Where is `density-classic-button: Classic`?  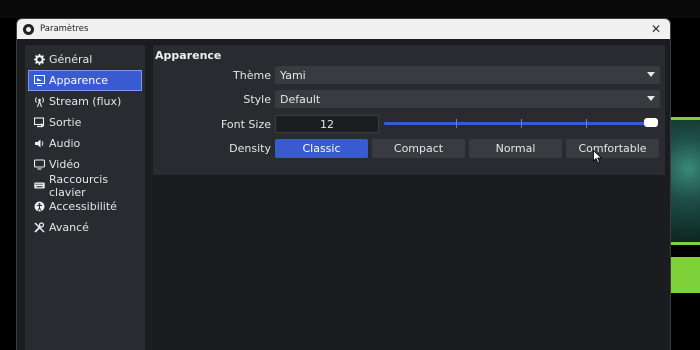
density-classic-button: Classic is located at coordinates (321, 148).